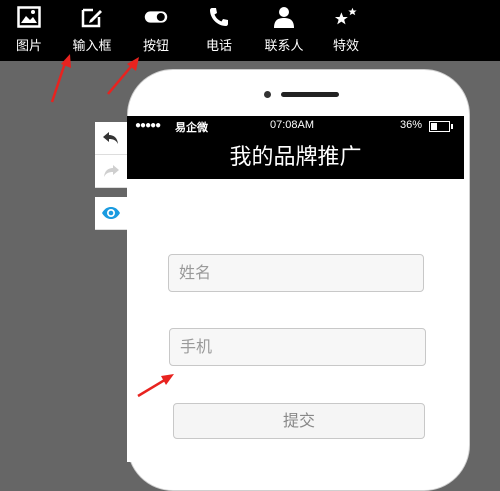 The height and width of the screenshot is (491, 500). Describe the element at coordinates (345, 46) in the screenshot. I see `toolbar-item-label: 特效` at that location.